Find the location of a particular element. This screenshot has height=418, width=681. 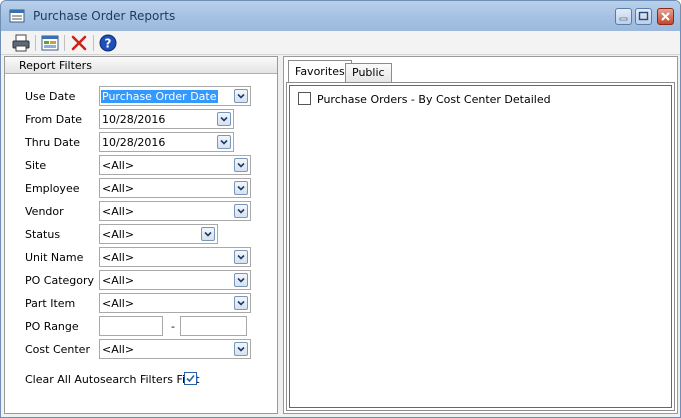

printer-icon is located at coordinates (21, 43).